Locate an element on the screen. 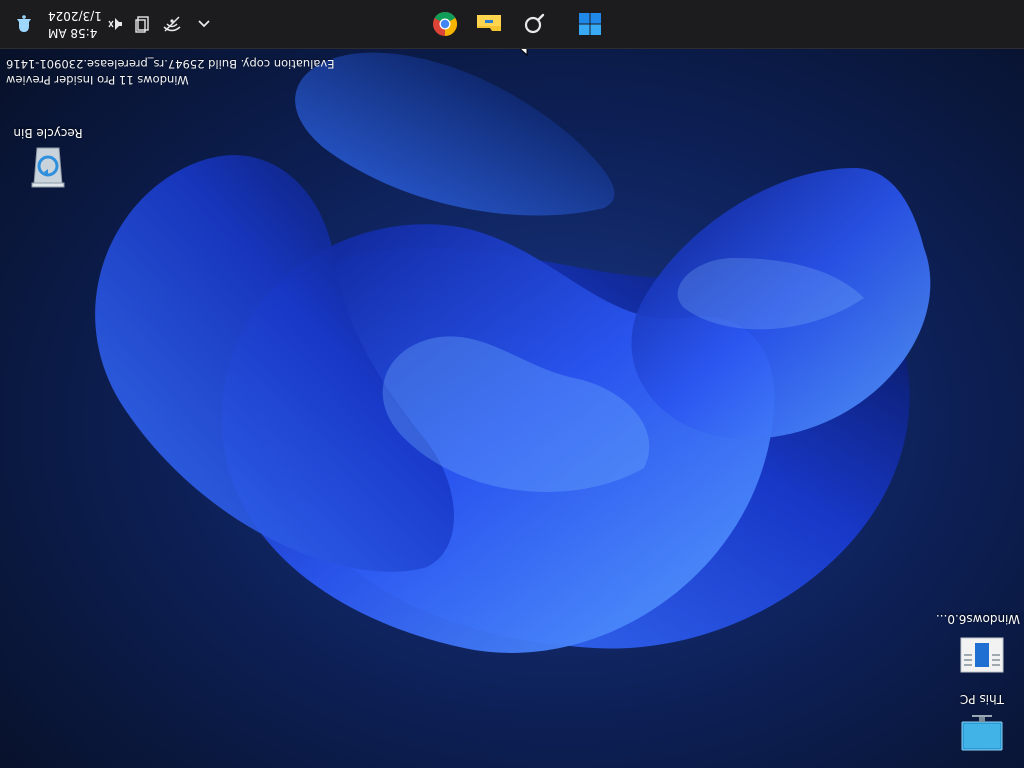 The image size is (1024, 768). chrome-button is located at coordinates (445, 24).